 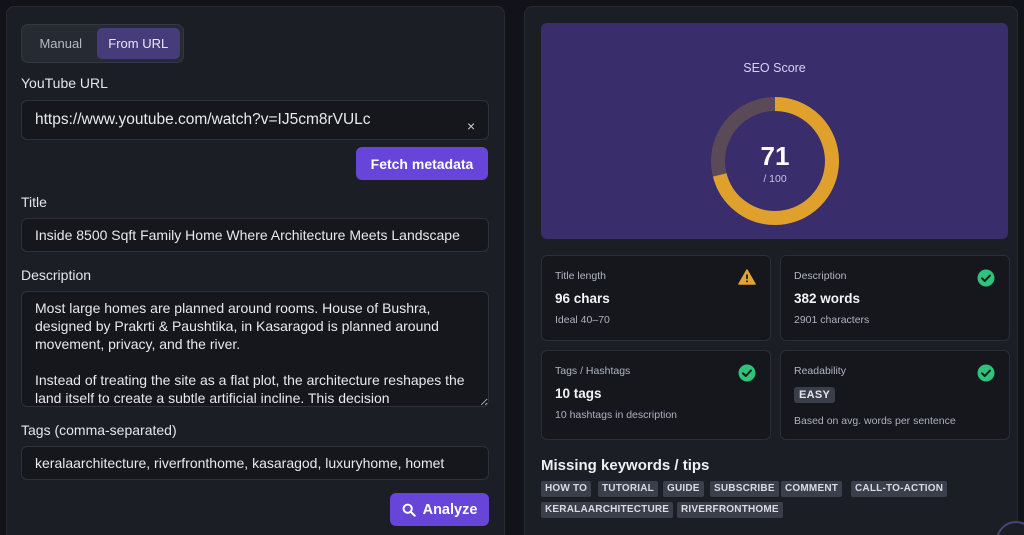 I want to click on description-label: Description, so click(x=56, y=275).